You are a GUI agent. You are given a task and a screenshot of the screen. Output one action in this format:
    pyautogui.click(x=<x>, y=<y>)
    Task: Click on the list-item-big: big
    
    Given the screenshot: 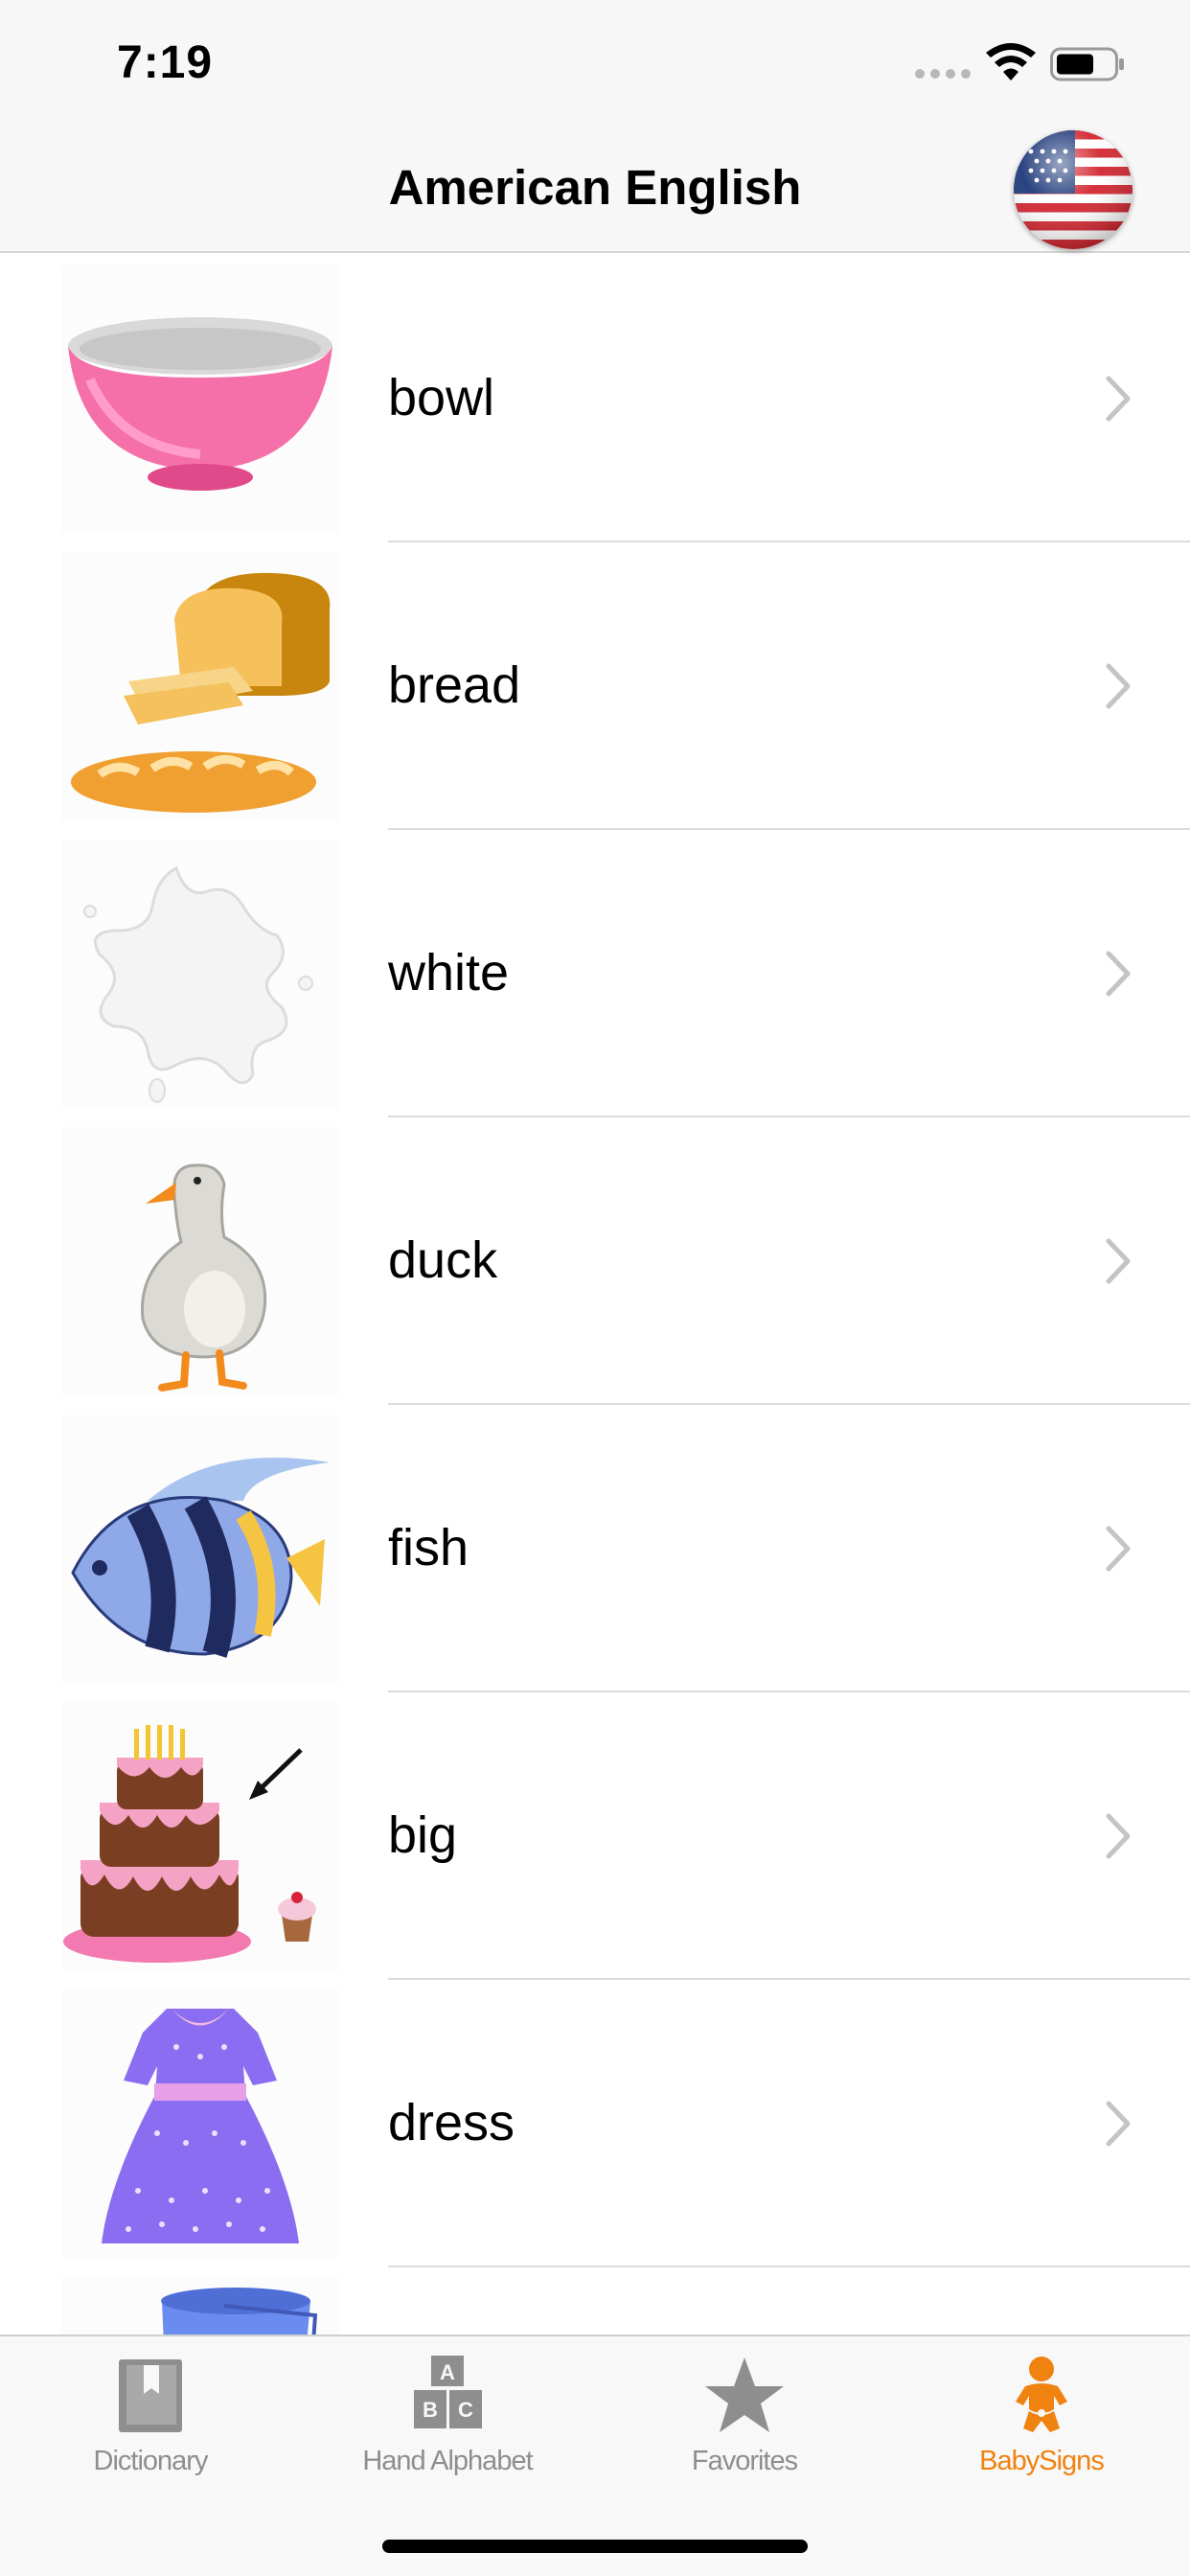 What is the action you would take?
    pyautogui.click(x=595, y=1836)
    